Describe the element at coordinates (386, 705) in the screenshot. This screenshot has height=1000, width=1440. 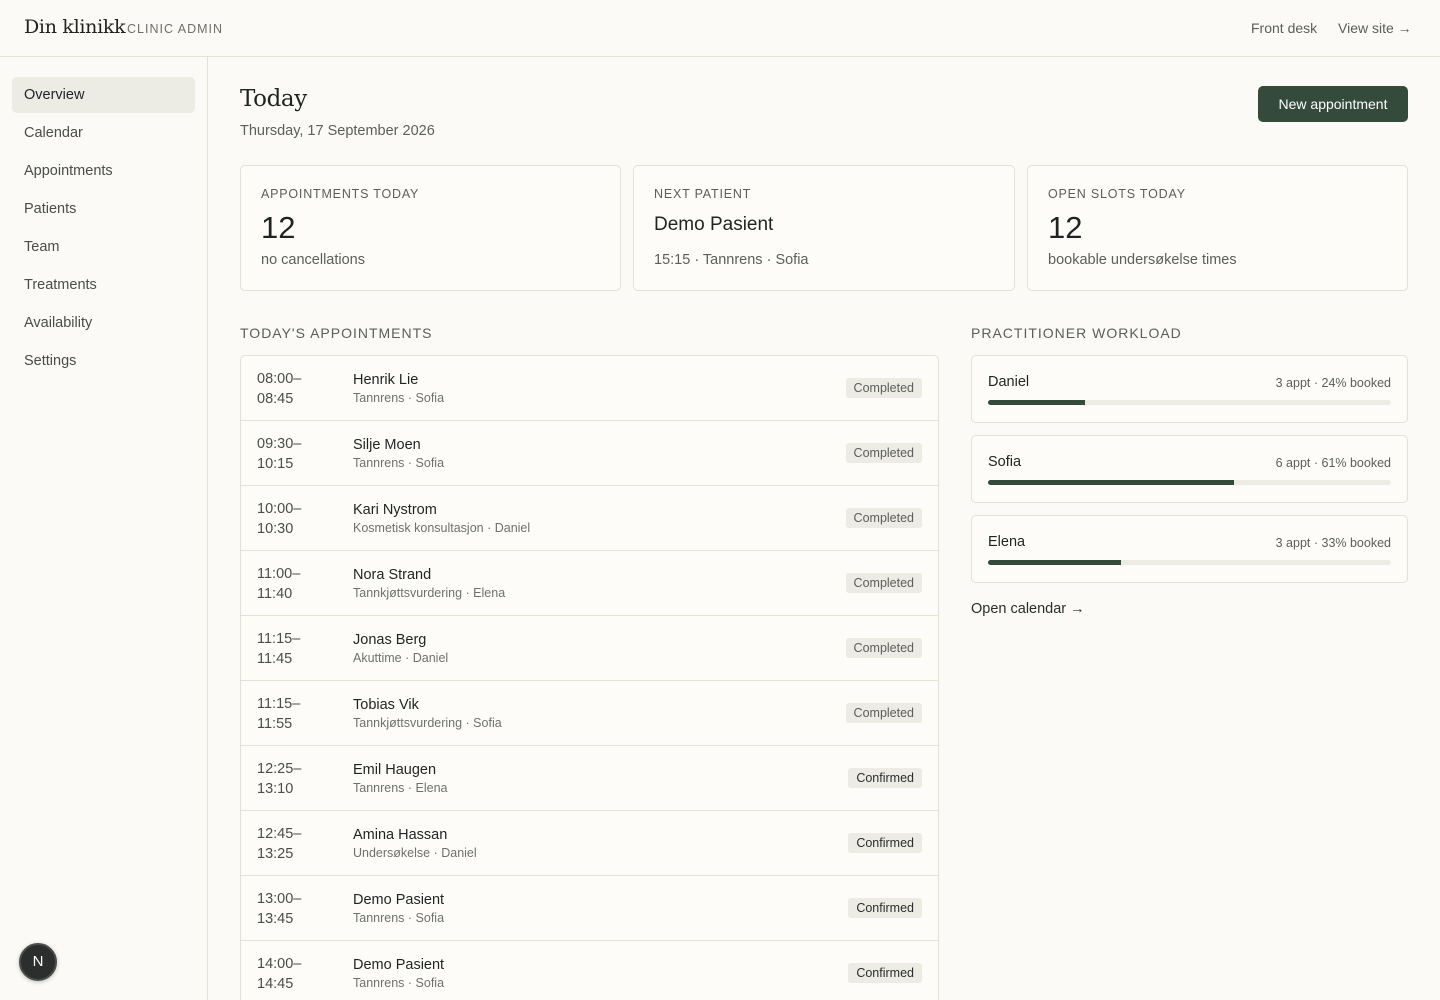
I see `patient-name: Tobias Vik` at that location.